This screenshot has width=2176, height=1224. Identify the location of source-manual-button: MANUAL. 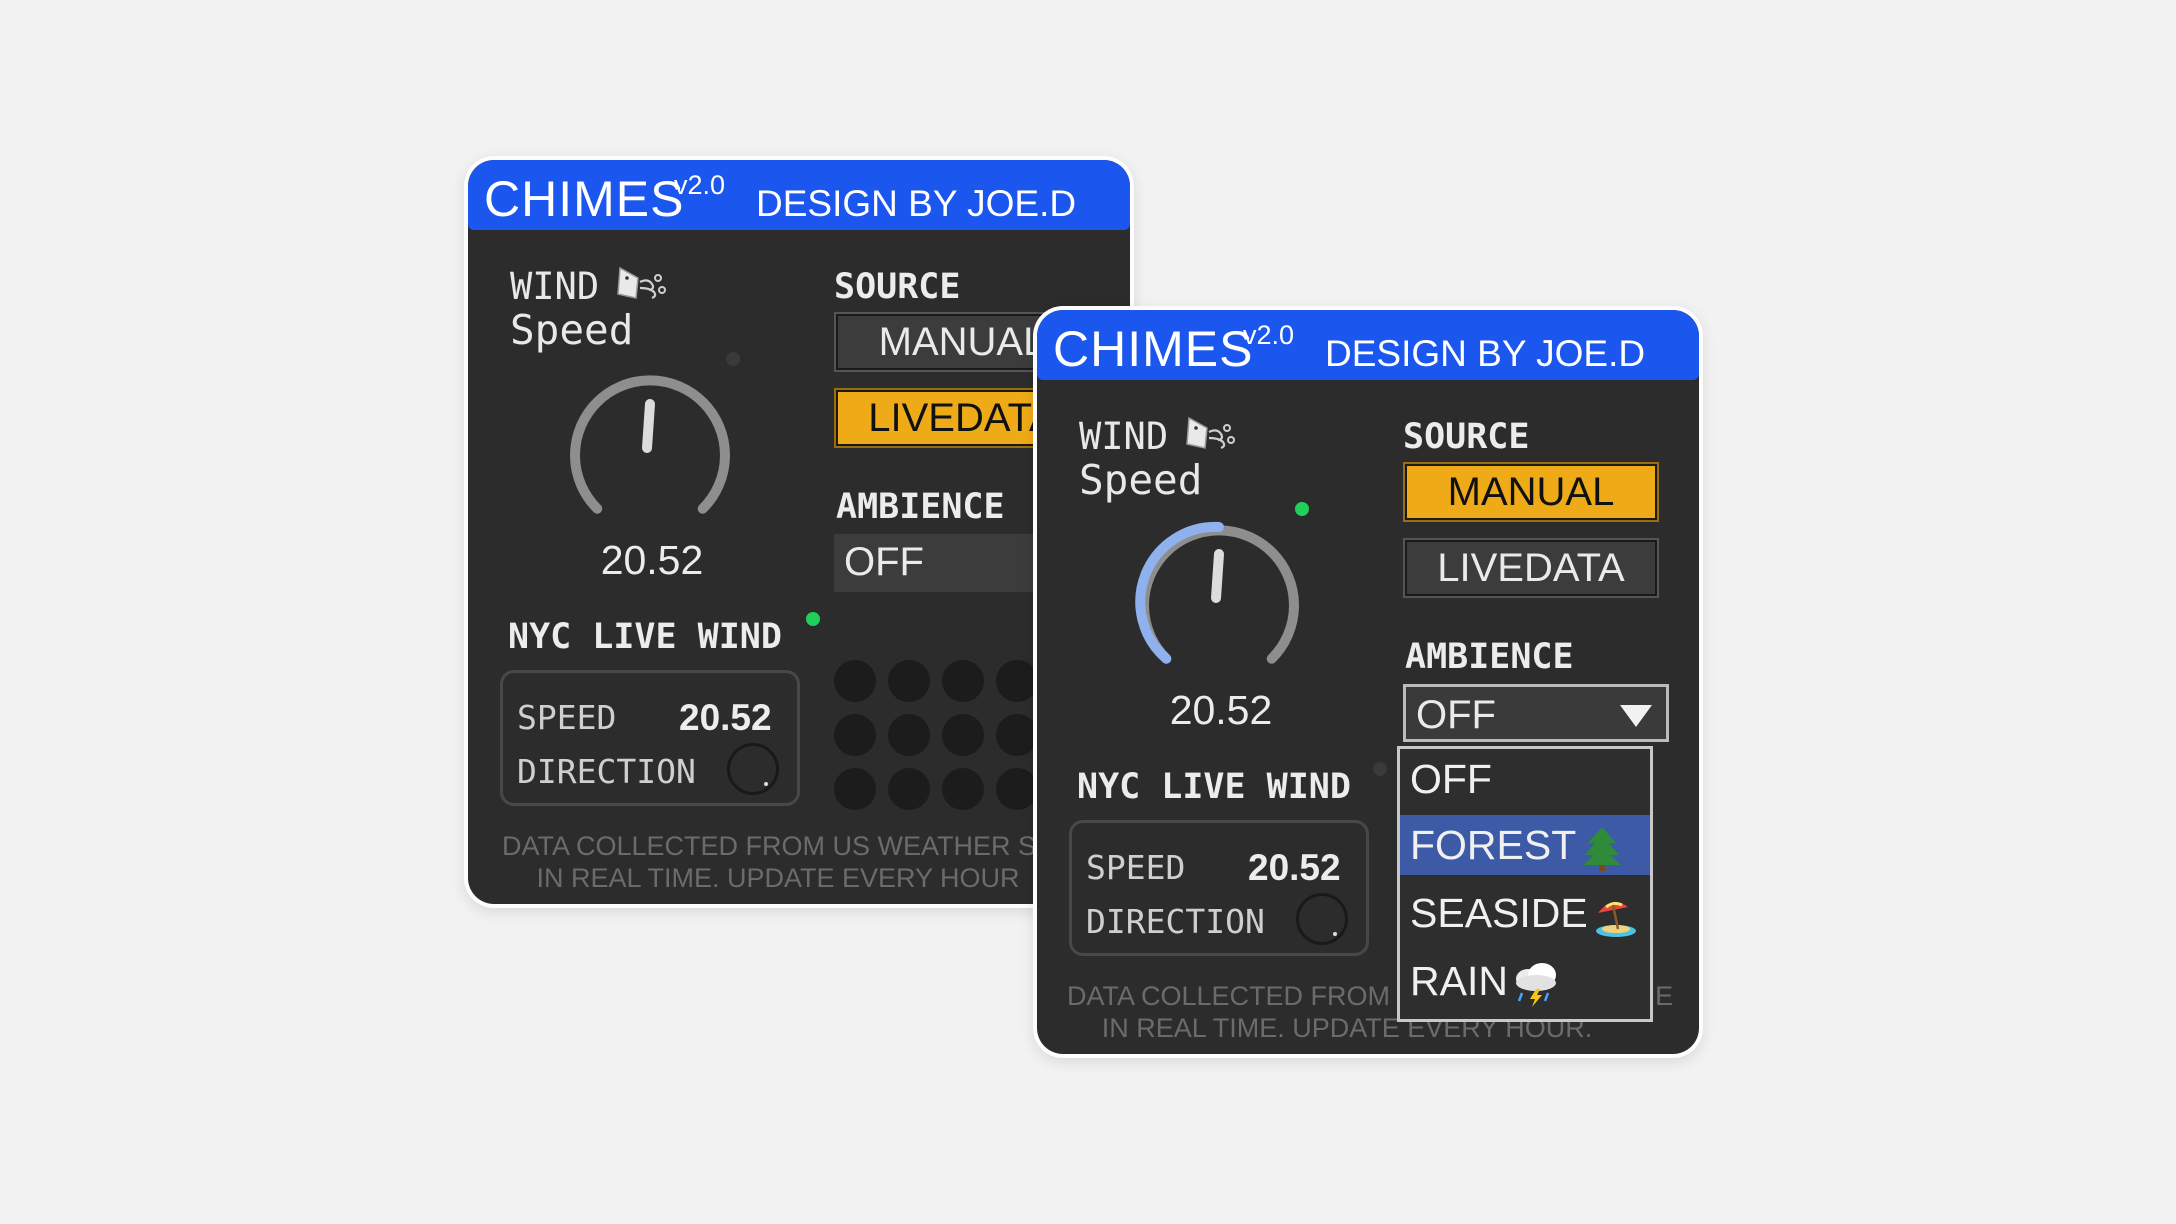
(1531, 492).